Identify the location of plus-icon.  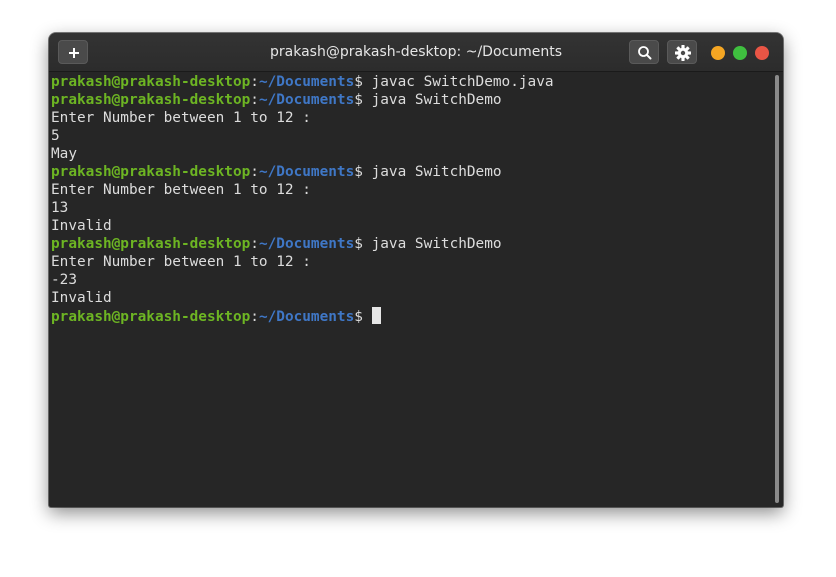
(74, 53).